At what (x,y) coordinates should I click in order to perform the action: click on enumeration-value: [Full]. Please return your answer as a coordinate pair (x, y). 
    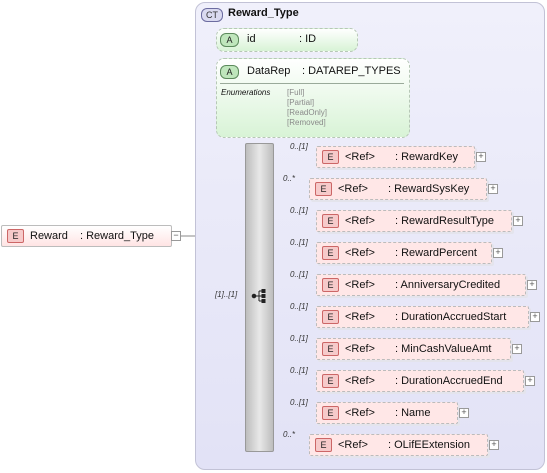
    Looking at the image, I should click on (296, 92).